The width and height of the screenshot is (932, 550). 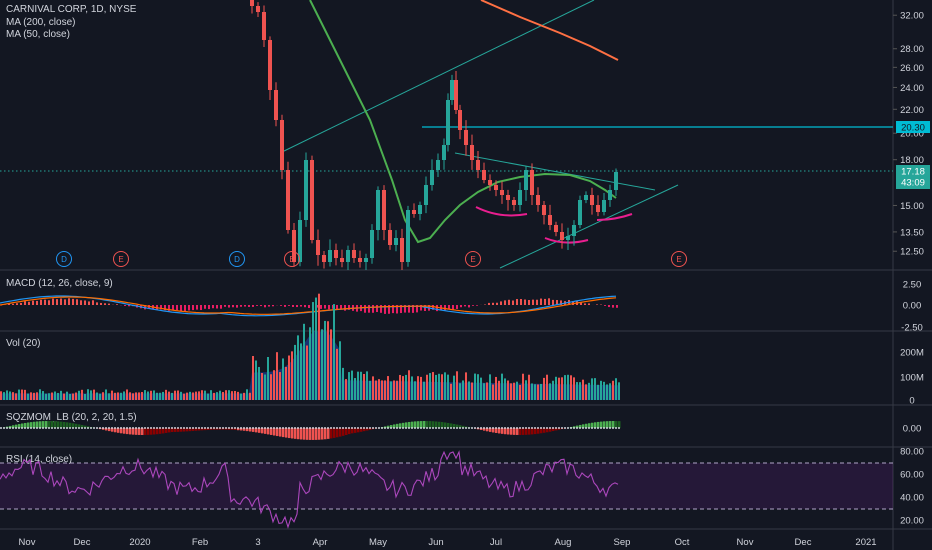 What do you see at coordinates (622, 542) in the screenshot?
I see `time-tick-label: Sep` at bounding box center [622, 542].